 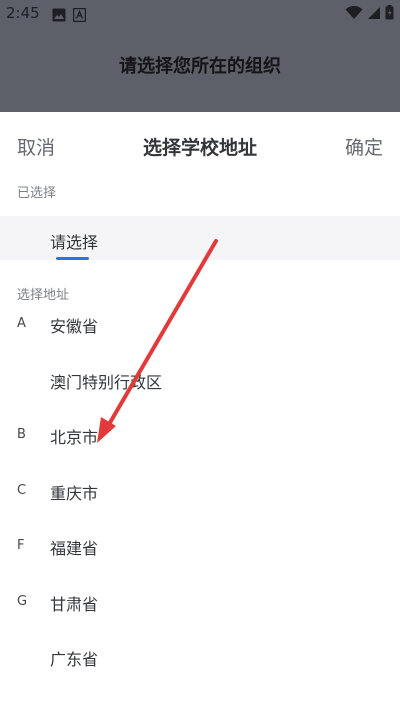 What do you see at coordinates (74, 241) in the screenshot?
I see `tab-please-select: 请选择` at bounding box center [74, 241].